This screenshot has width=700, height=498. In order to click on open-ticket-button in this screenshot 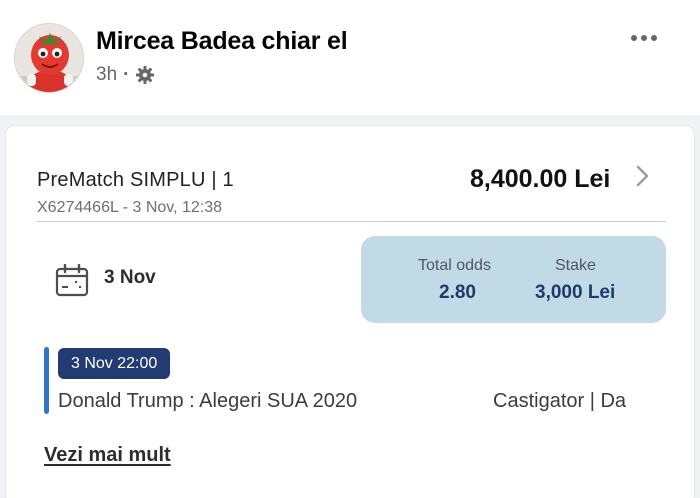, I will do `click(642, 176)`.